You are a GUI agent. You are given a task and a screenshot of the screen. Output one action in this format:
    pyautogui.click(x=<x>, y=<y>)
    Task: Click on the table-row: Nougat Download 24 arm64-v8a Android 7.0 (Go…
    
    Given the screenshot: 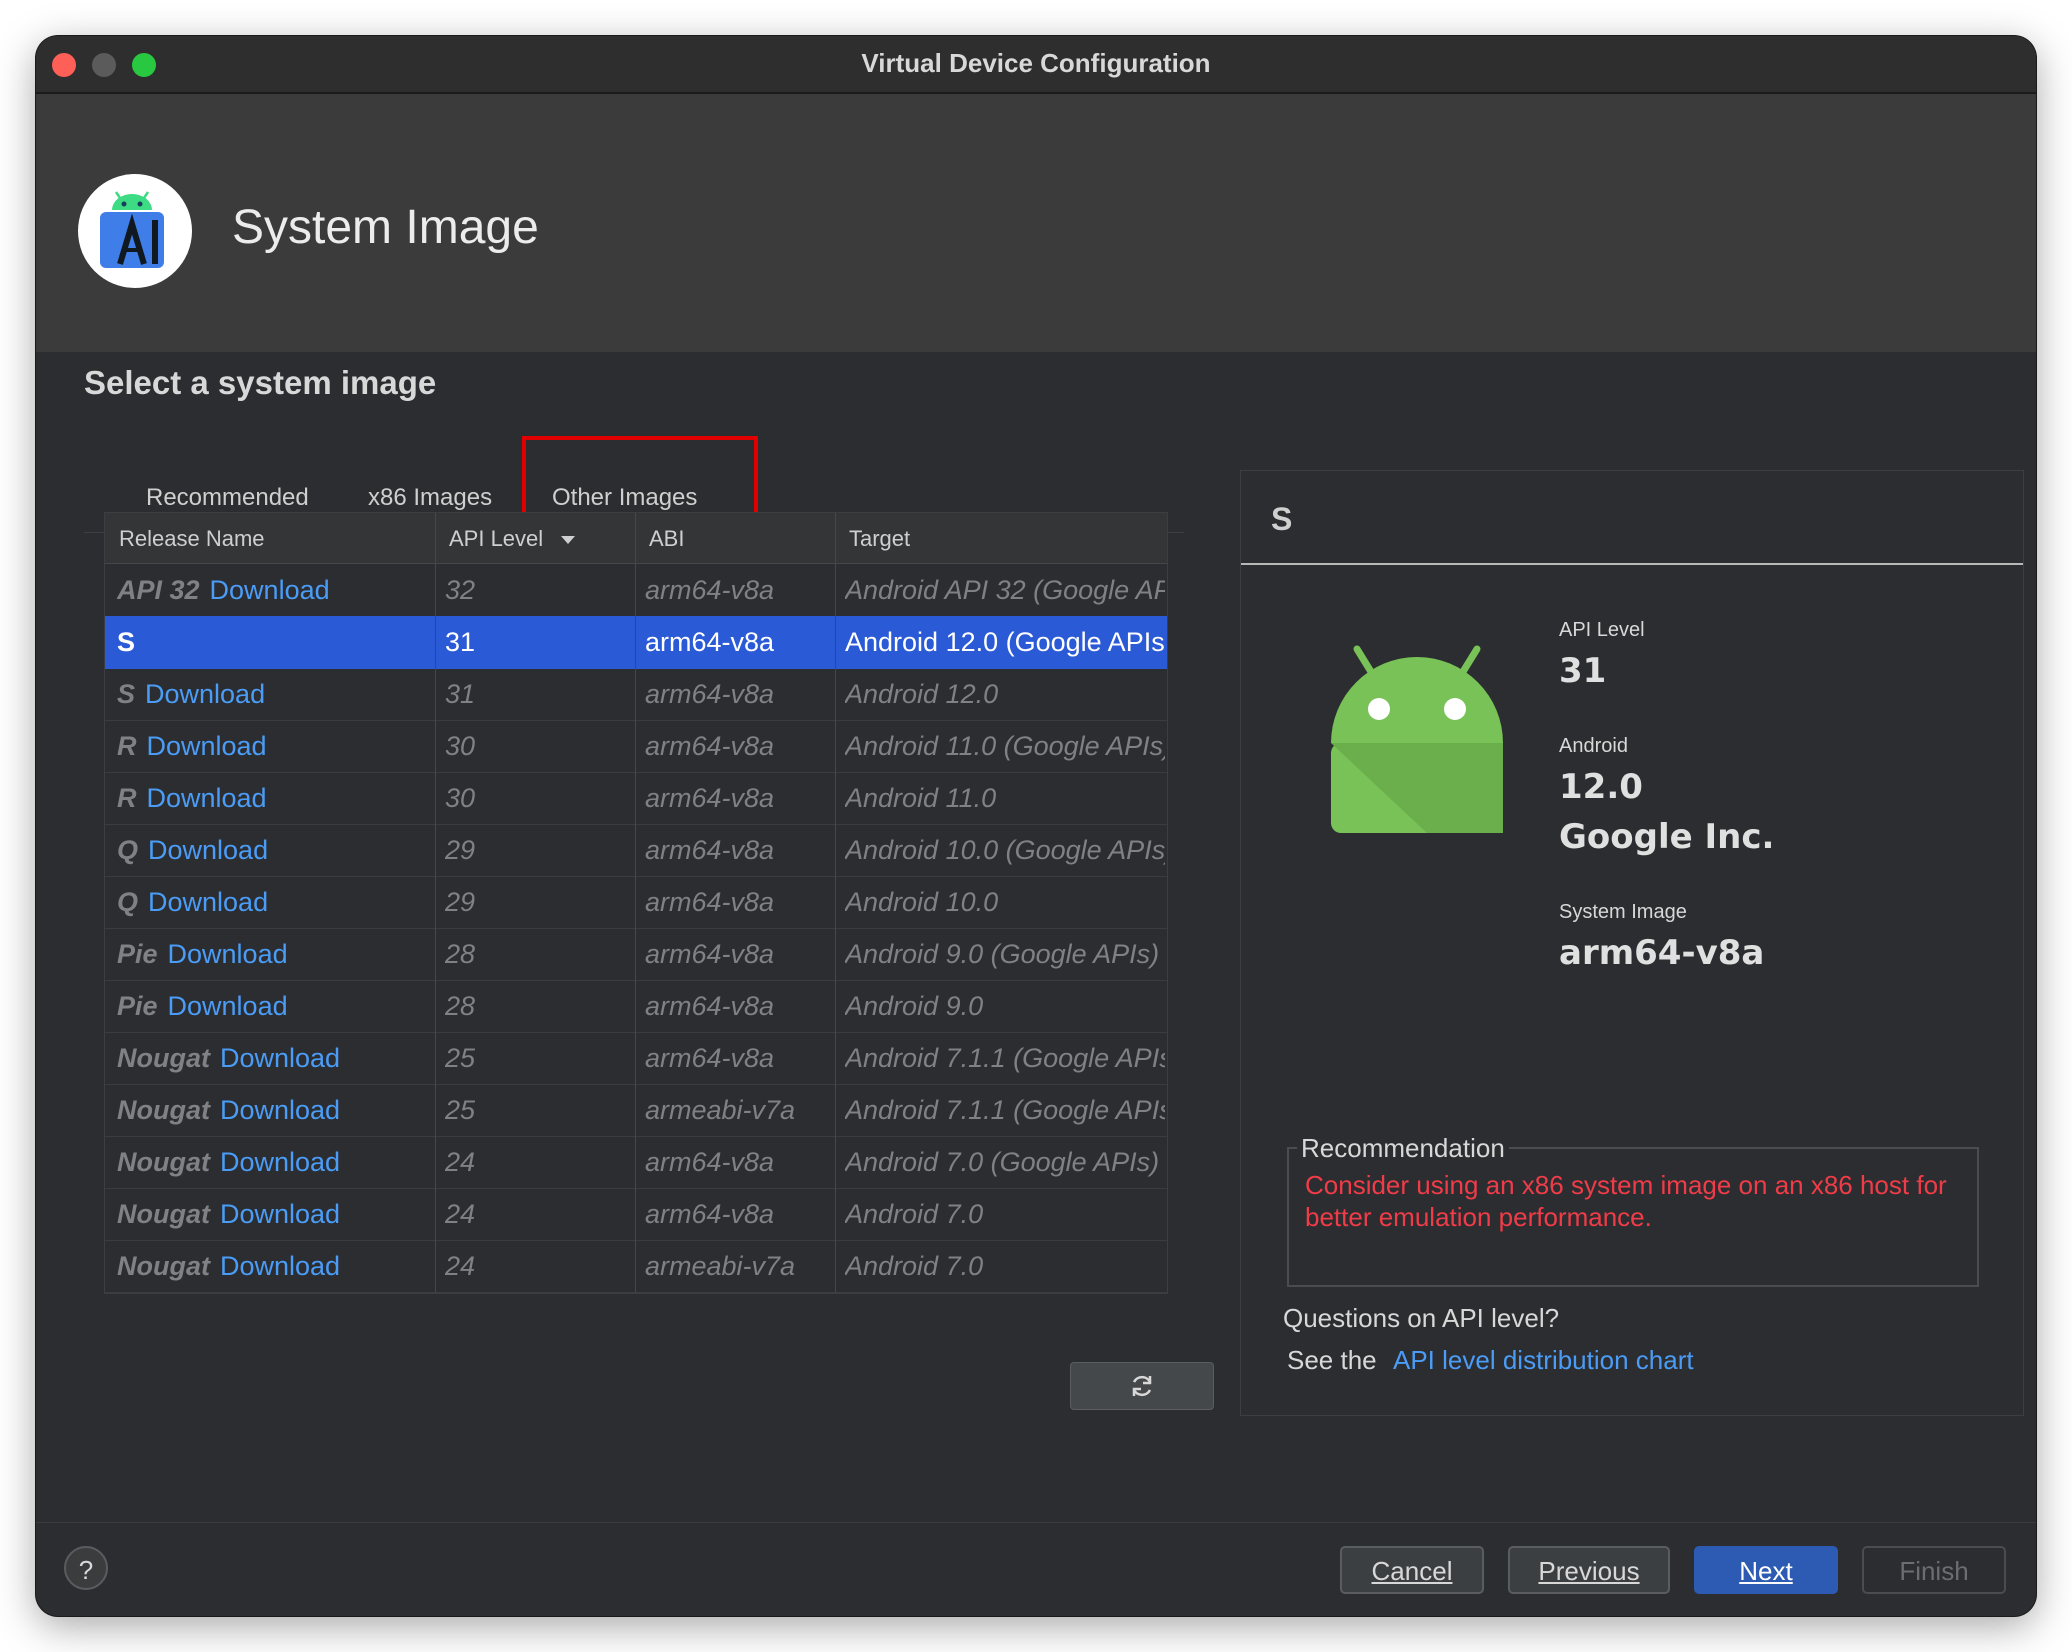 What is the action you would take?
    pyautogui.click(x=636, y=1162)
    